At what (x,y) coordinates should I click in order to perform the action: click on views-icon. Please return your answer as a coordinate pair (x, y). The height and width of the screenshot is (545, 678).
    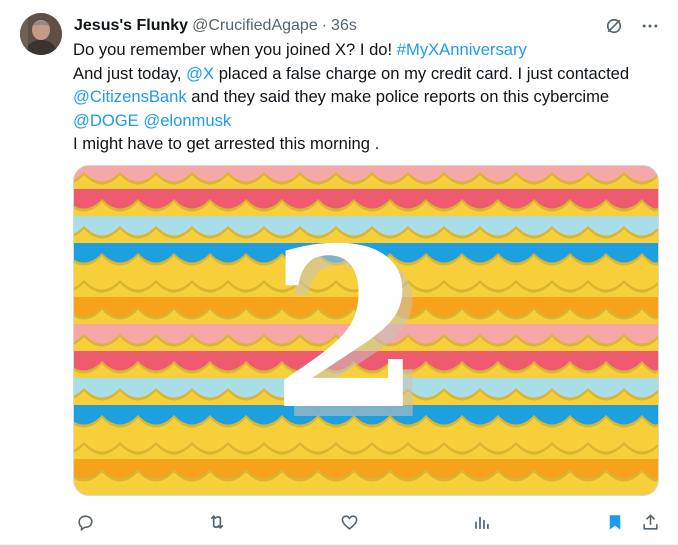
    Looking at the image, I should click on (481, 522).